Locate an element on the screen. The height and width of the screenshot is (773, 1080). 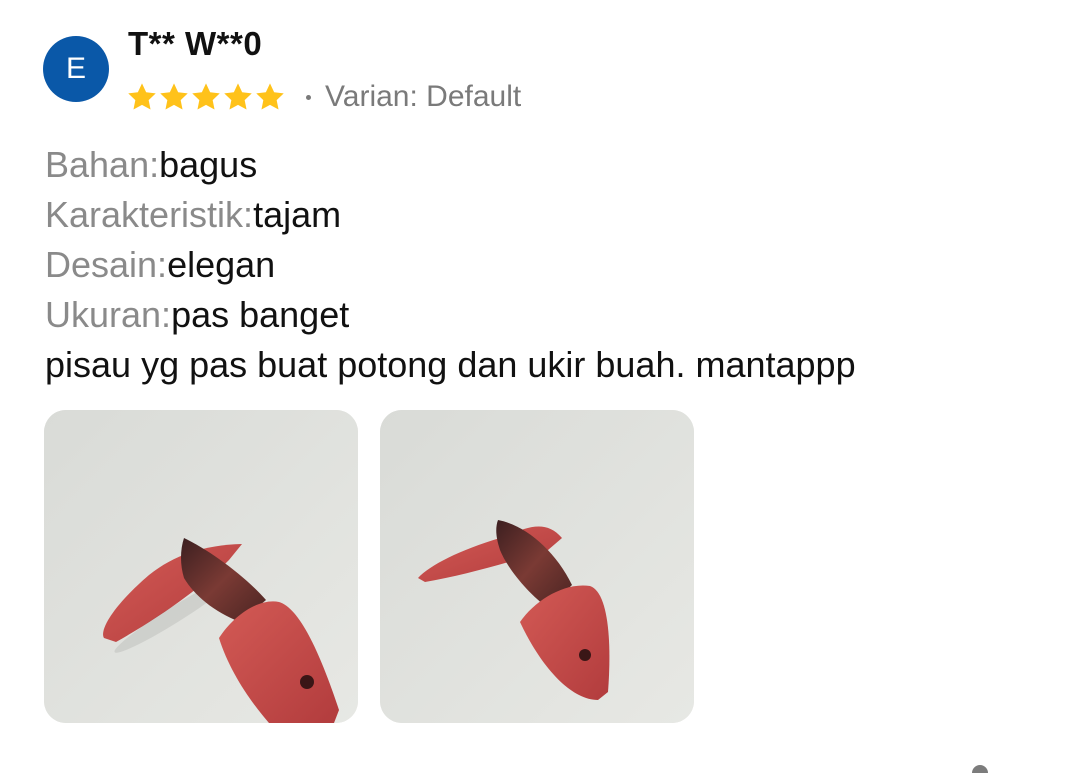
separator-dot is located at coordinates (308, 97).